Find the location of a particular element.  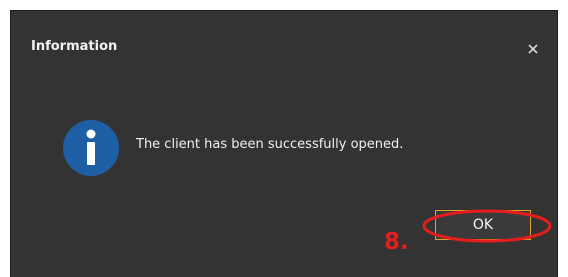

ok-button: OK is located at coordinates (483, 225).